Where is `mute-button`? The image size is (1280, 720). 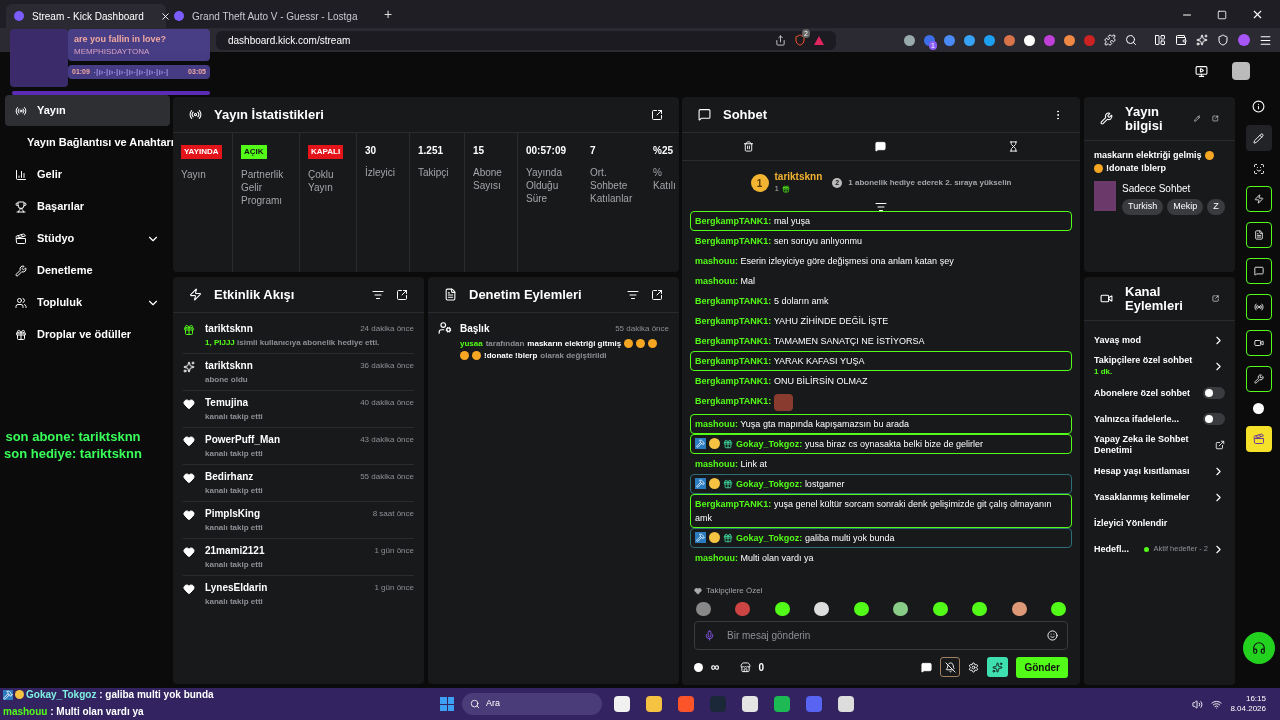
mute-button is located at coordinates (950, 667).